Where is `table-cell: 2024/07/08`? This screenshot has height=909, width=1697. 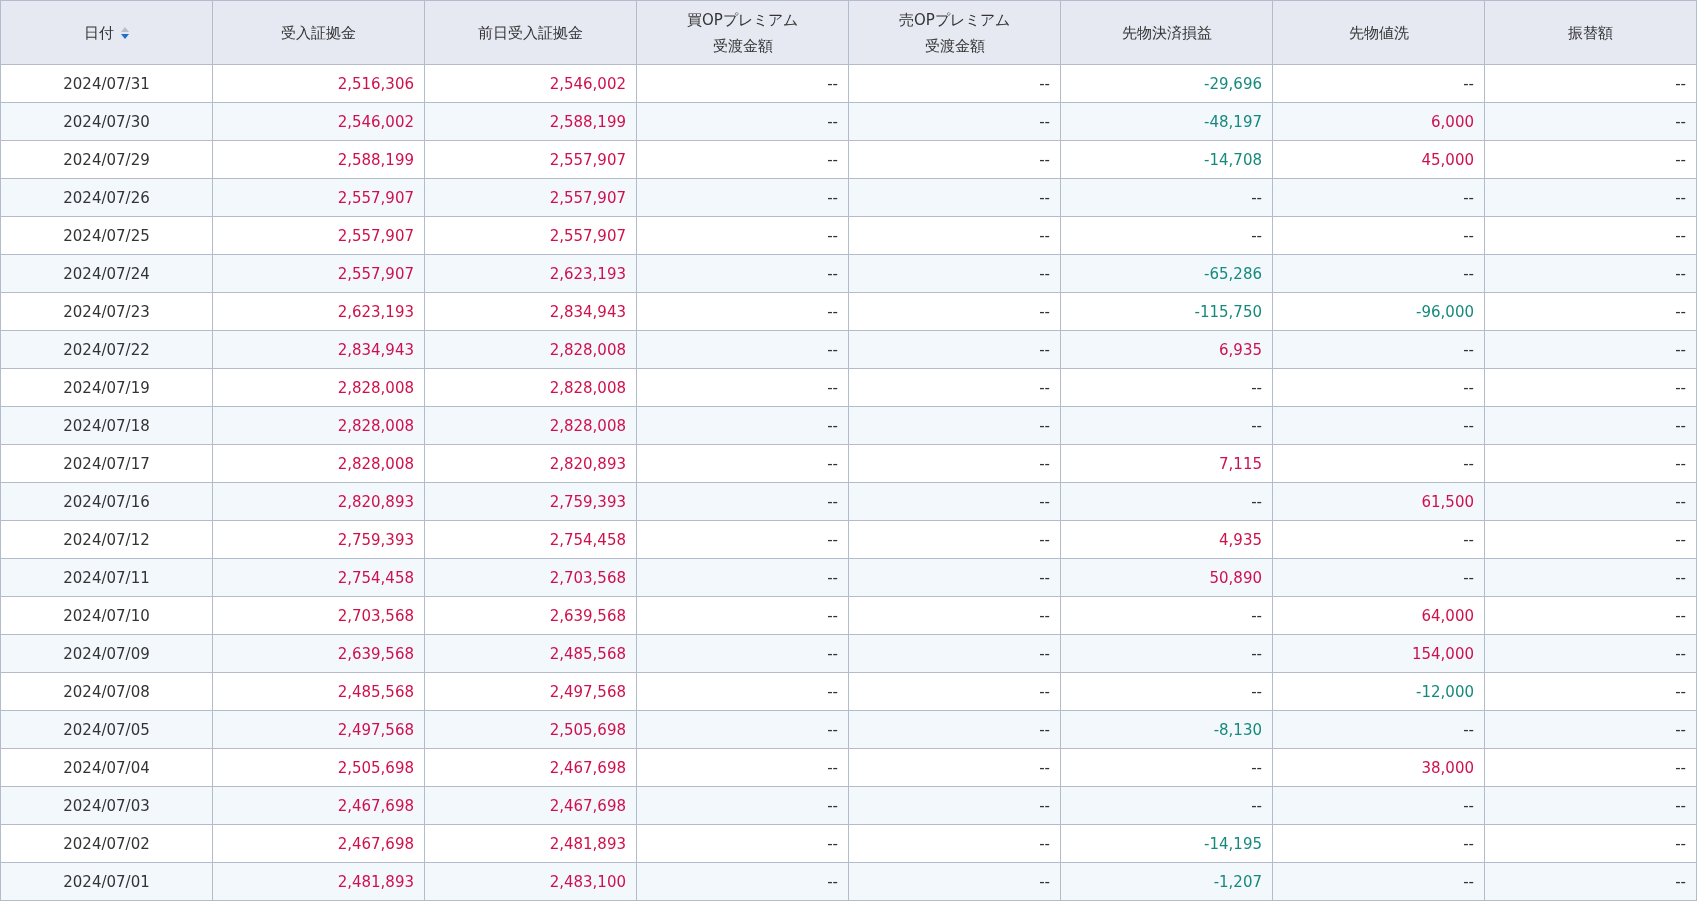
table-cell: 2024/07/08 is located at coordinates (106, 691).